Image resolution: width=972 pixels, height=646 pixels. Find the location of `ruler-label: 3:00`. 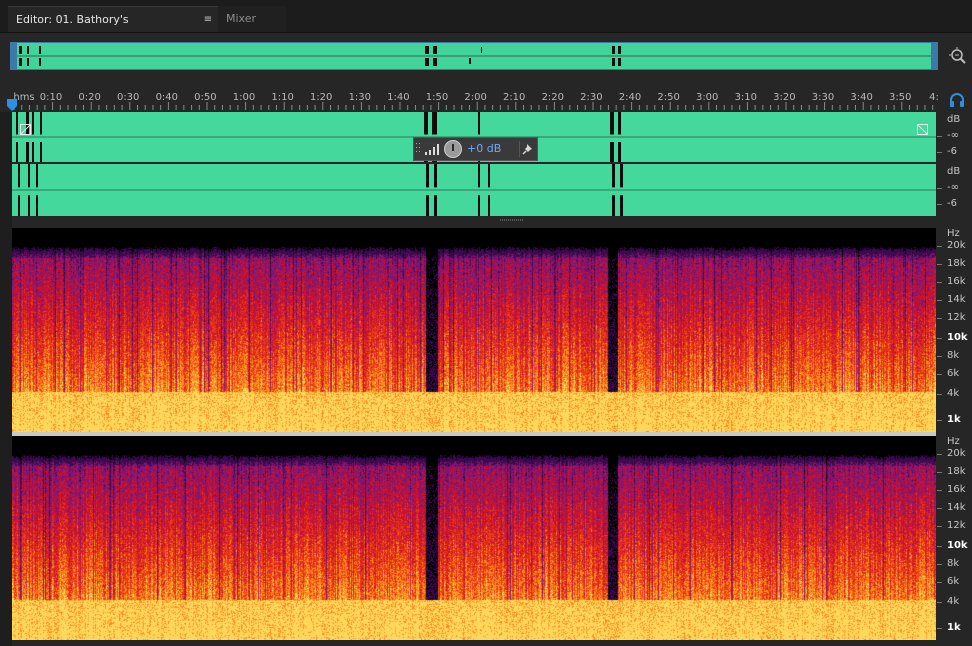

ruler-label: 3:00 is located at coordinates (707, 97).